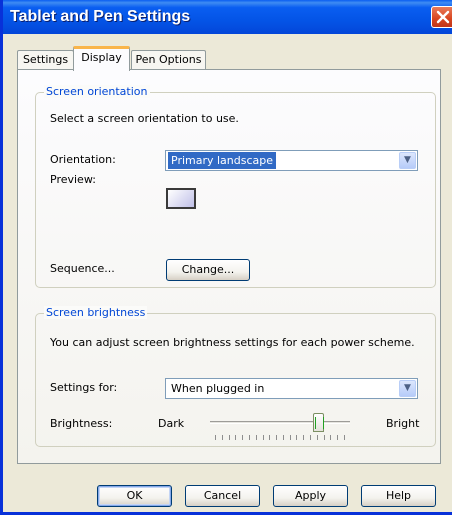 The image size is (452, 515). Describe the element at coordinates (291, 388) in the screenshot. I see `power-scheme-select: When plugged in ▼` at that location.